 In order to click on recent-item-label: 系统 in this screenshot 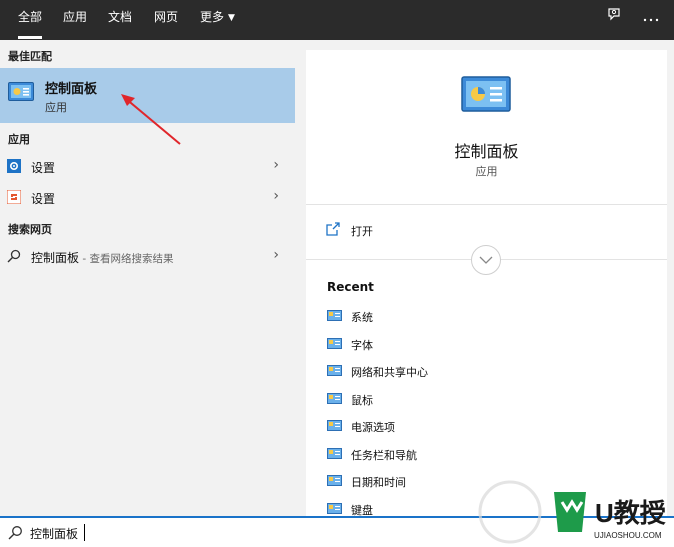, I will do `click(362, 317)`.